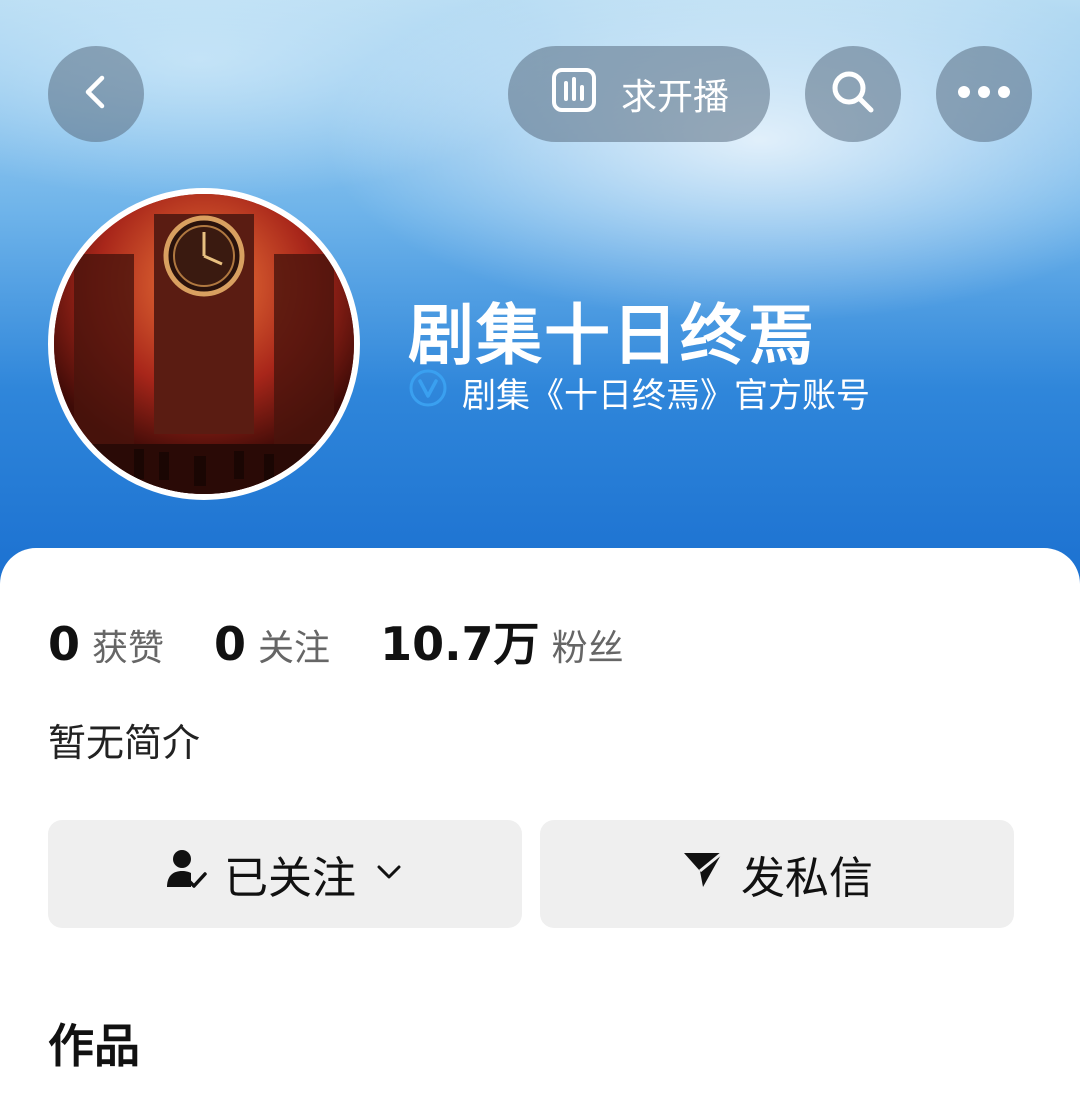 Image resolution: width=1080 pixels, height=1104 pixels. Describe the element at coordinates (587, 648) in the screenshot. I see `stat-followers-label: 粉丝` at that location.